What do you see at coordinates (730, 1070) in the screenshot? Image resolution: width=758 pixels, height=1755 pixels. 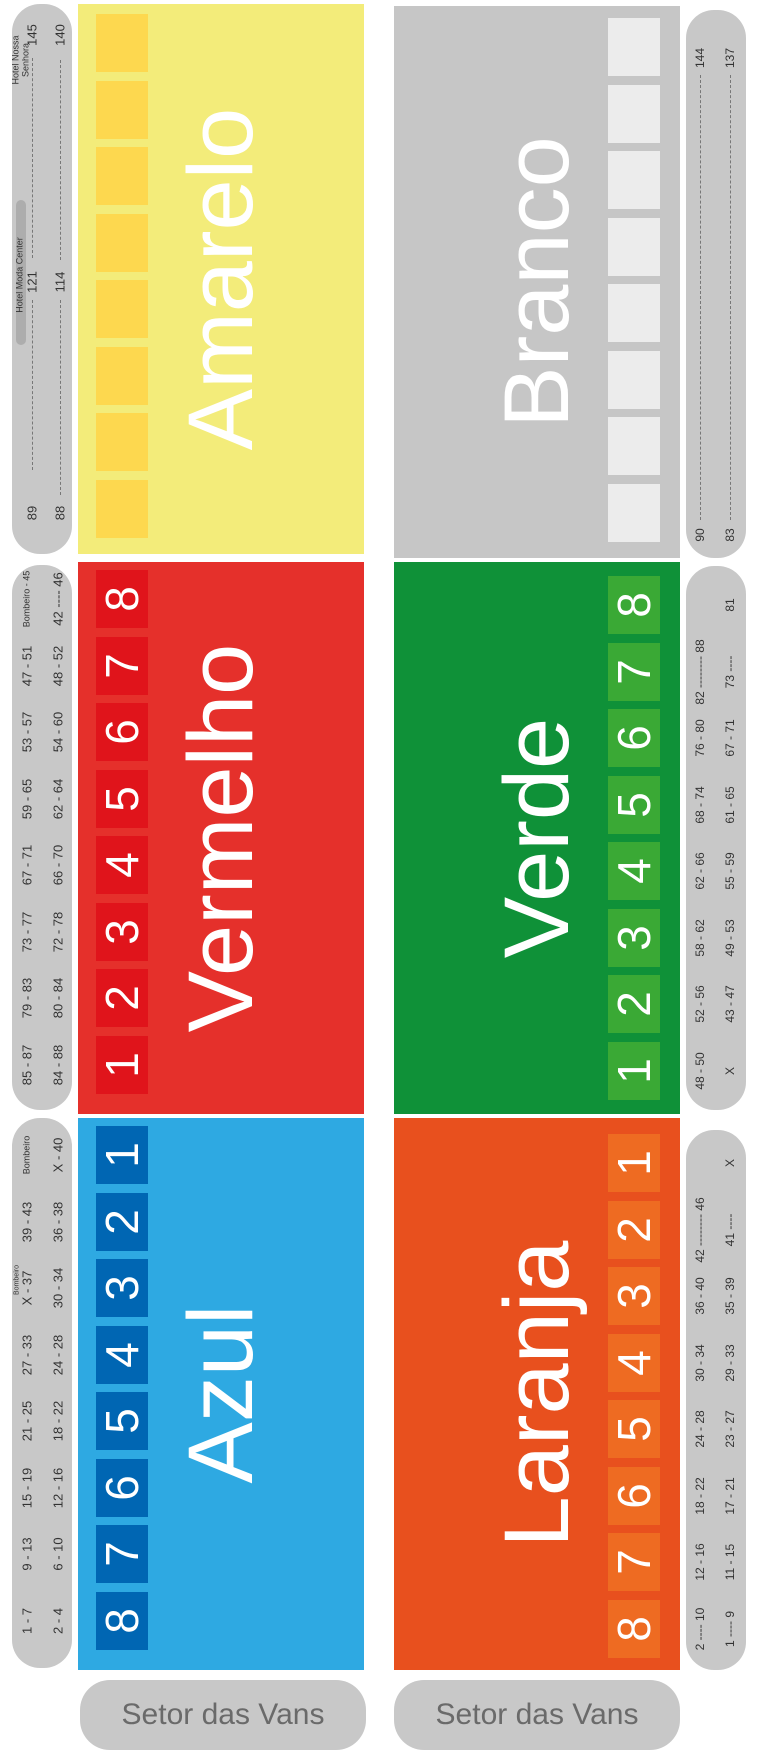 I see `seat-range-label: X` at bounding box center [730, 1070].